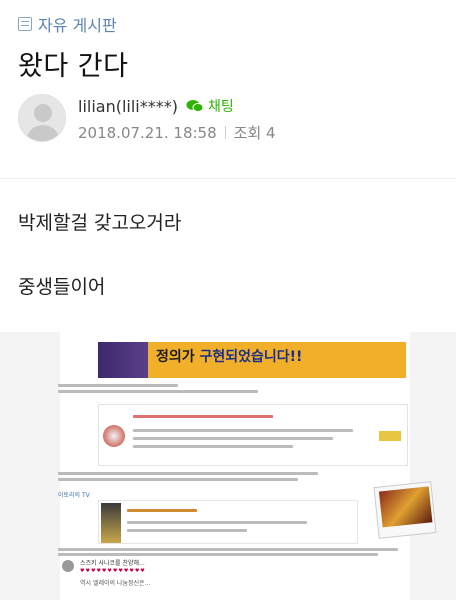 The image size is (456, 600). What do you see at coordinates (390, 436) in the screenshot?
I see `notice-badge` at bounding box center [390, 436].